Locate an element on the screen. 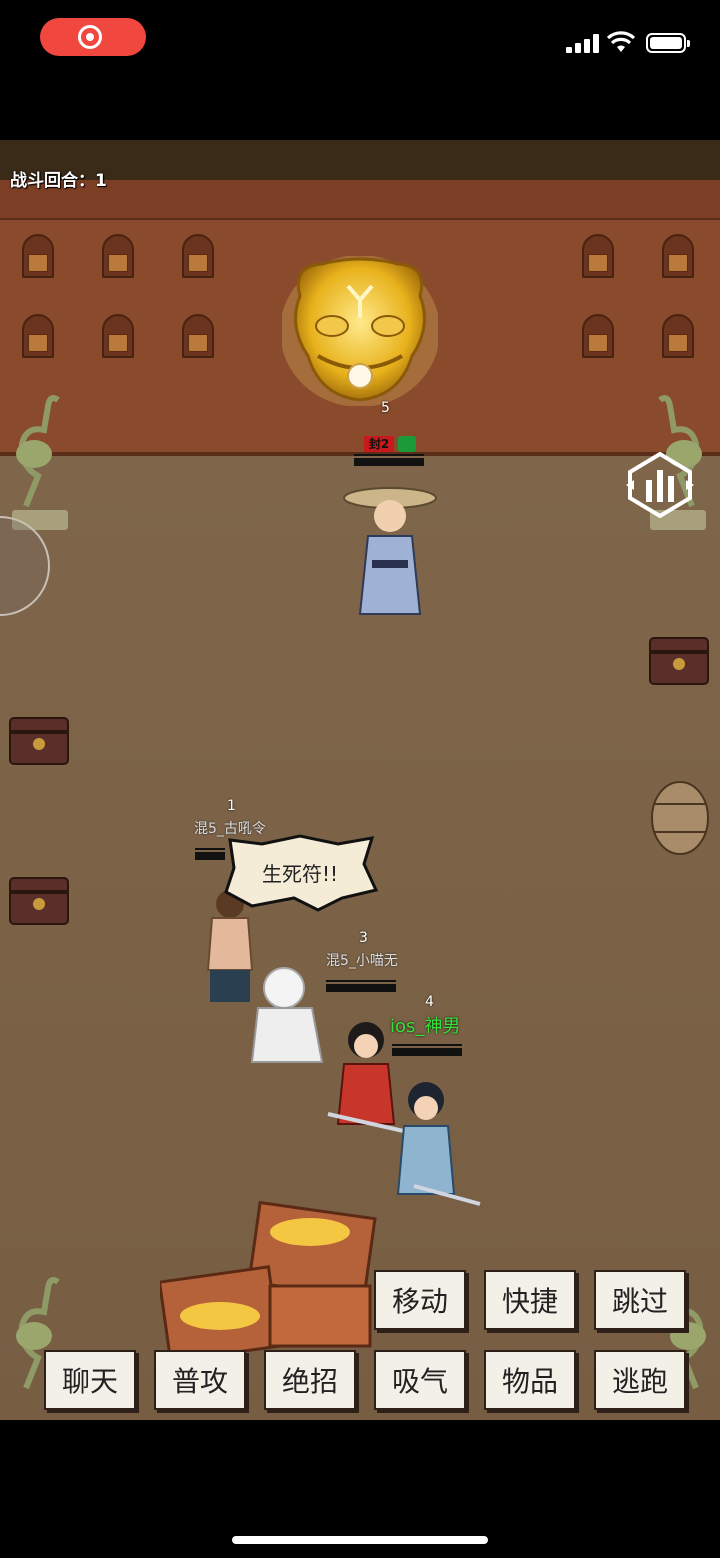 The height and width of the screenshot is (1558, 720). shield-status-icon is located at coordinates (407, 444).